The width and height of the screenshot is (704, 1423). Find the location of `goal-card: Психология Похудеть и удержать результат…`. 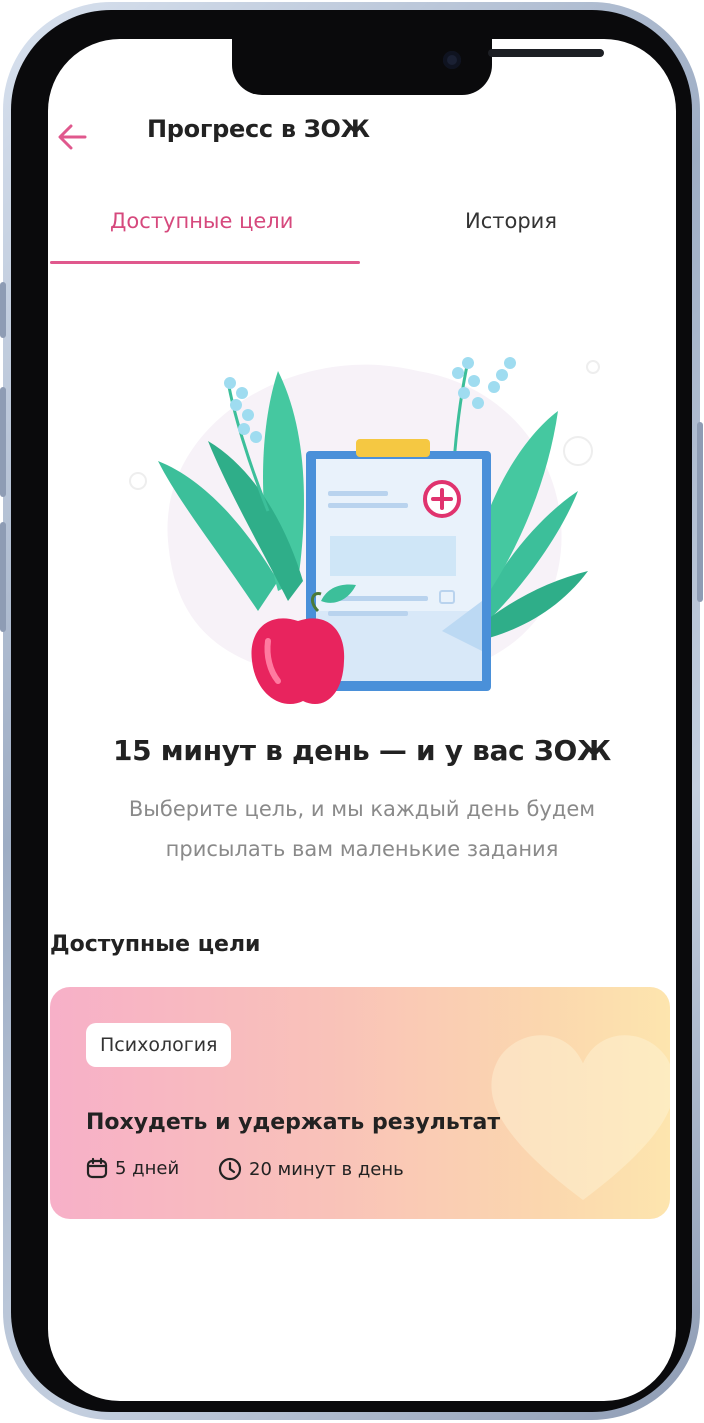

goal-card: Психология Похудеть и удержать результат… is located at coordinates (360, 1103).